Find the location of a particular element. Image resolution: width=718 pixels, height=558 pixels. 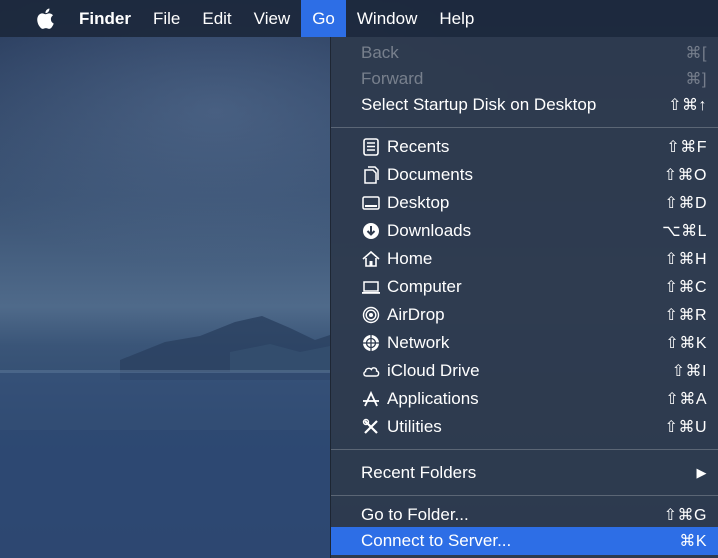

menu-item-label: Network is located at coordinates (418, 342).